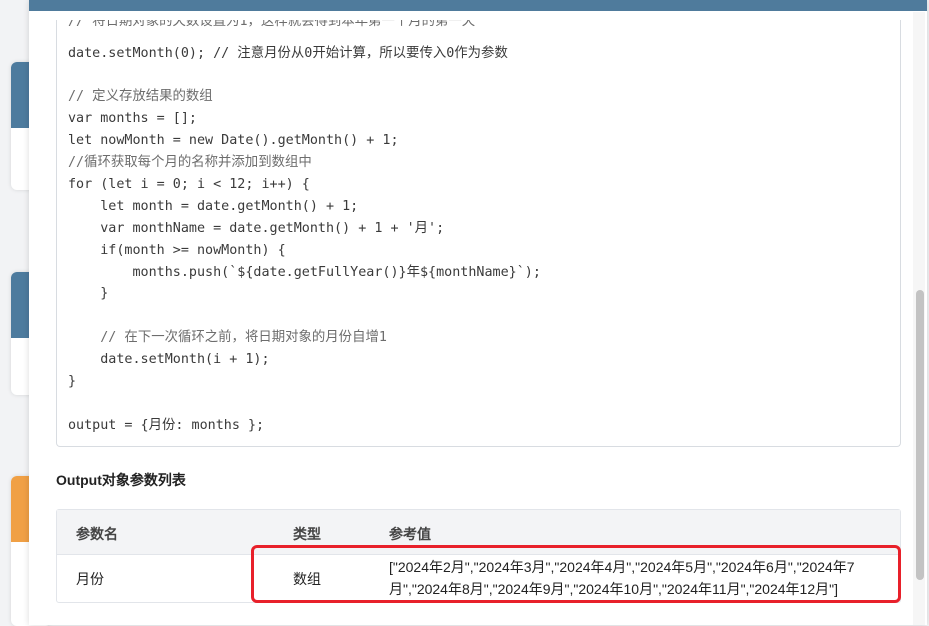  What do you see at coordinates (307, 534) in the screenshot?
I see `column-header-type: 类型` at bounding box center [307, 534].